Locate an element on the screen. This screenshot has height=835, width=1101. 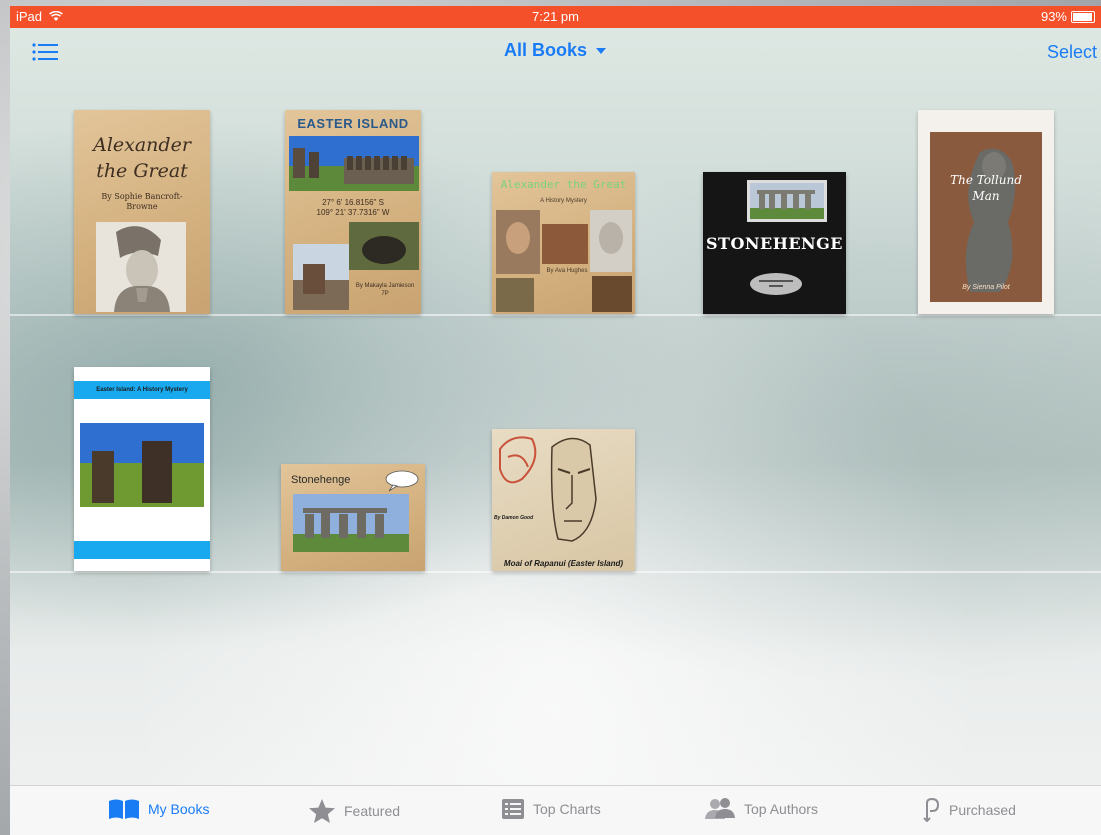
book-subtitle: A History Mystery is located at coordinates (563, 201).